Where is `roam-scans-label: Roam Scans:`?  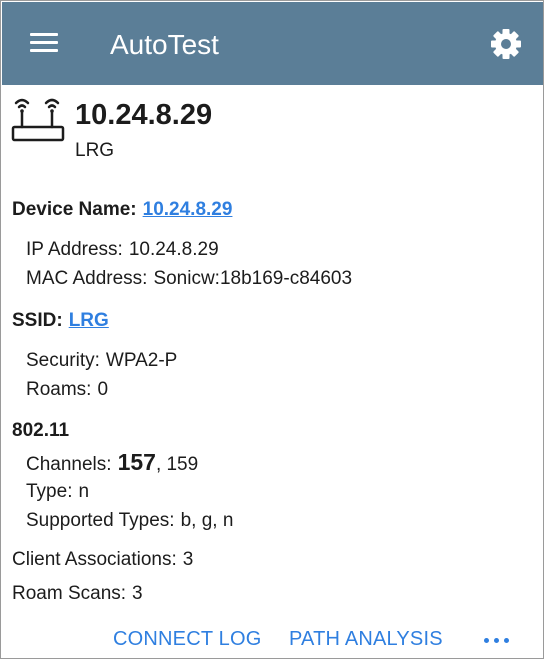
roam-scans-label: Roam Scans: is located at coordinates (69, 593).